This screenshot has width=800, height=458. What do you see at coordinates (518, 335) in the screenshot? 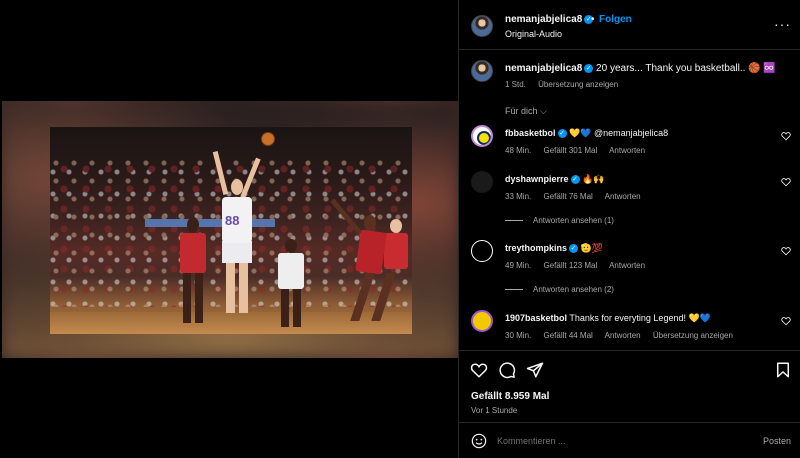
I see `comment-time: 30 Min.` at bounding box center [518, 335].